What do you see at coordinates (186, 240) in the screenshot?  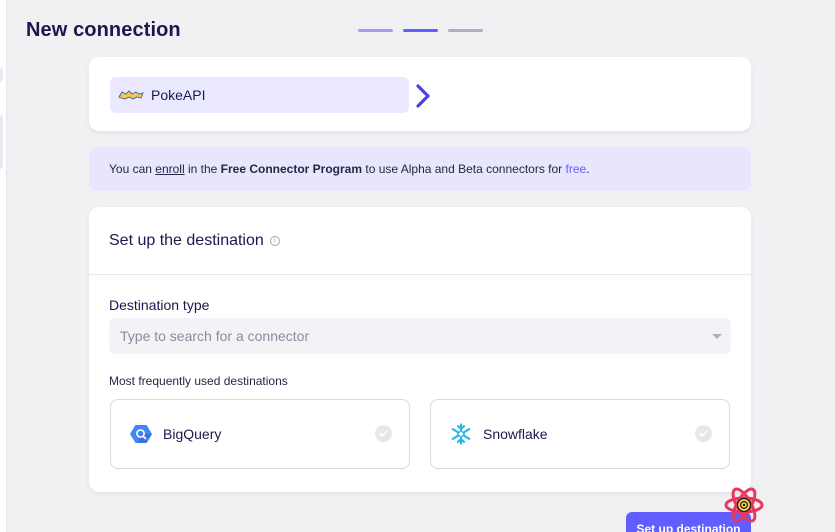 I see `destination-heading: Set up the destination` at bounding box center [186, 240].